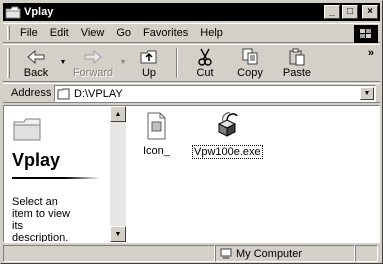 This screenshot has width=383, height=264. I want to click on paste-button: Paste, so click(297, 63).